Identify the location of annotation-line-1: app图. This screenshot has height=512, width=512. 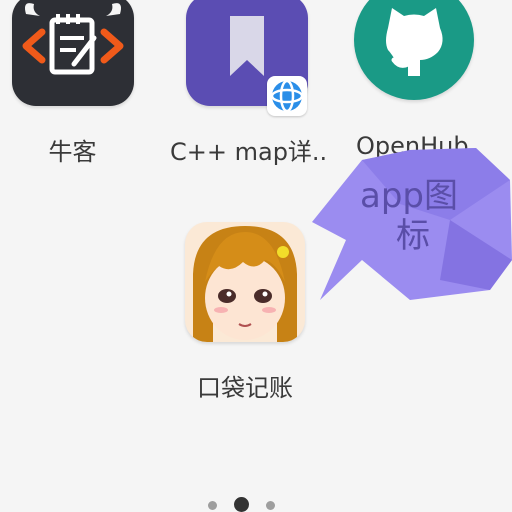
(409, 196).